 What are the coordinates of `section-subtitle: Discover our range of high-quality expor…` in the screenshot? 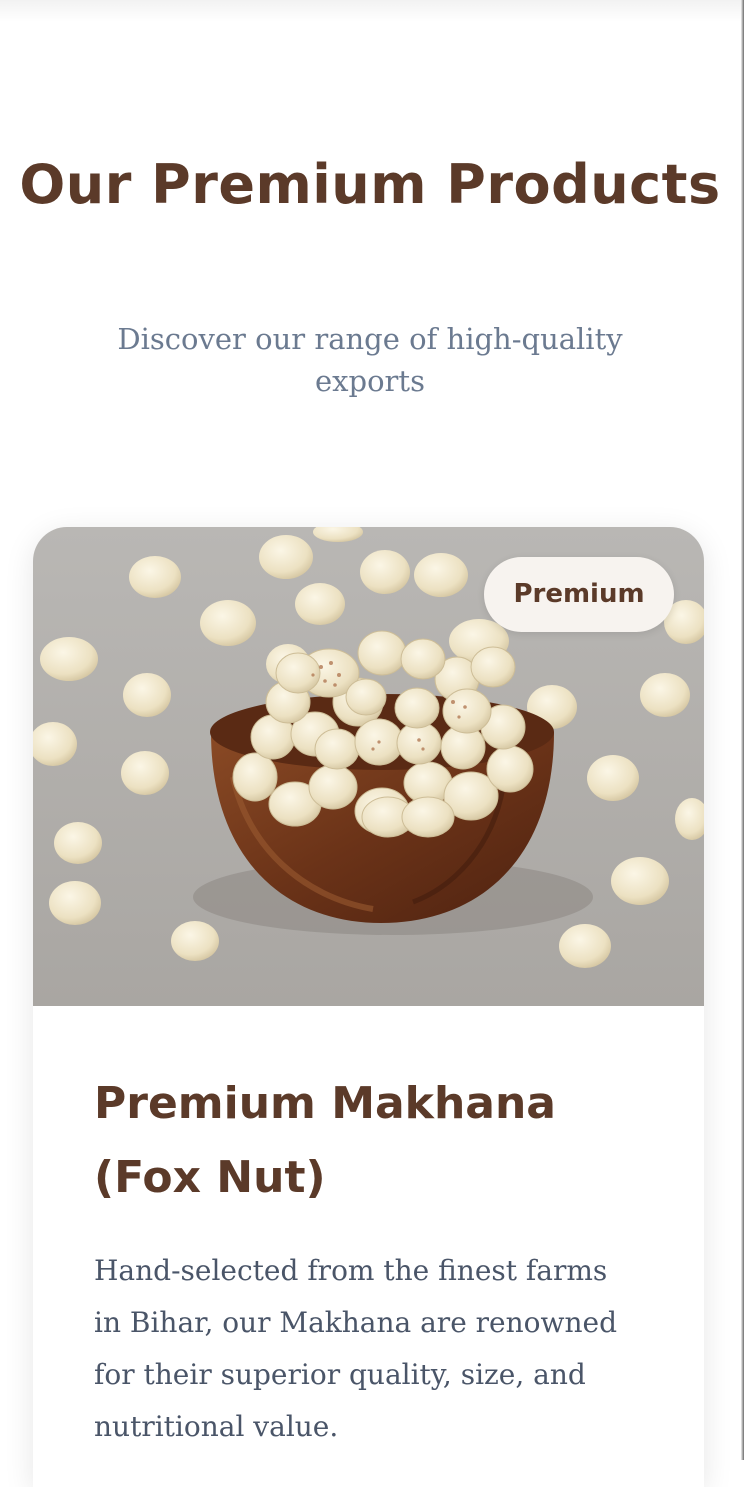 It's located at (370, 360).